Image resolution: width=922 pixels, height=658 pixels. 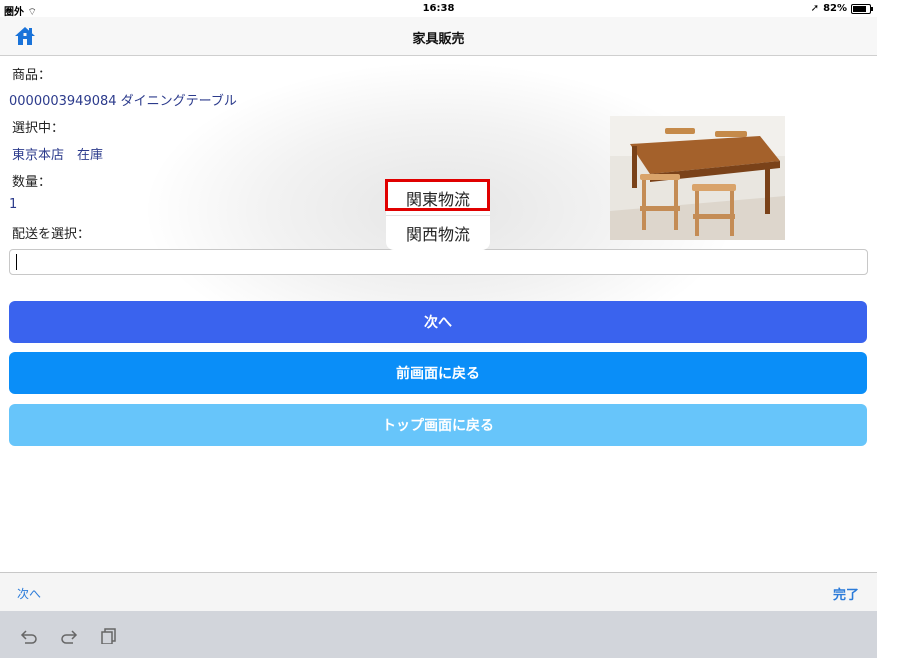 I want to click on status-time: 16:38, so click(x=438, y=8).